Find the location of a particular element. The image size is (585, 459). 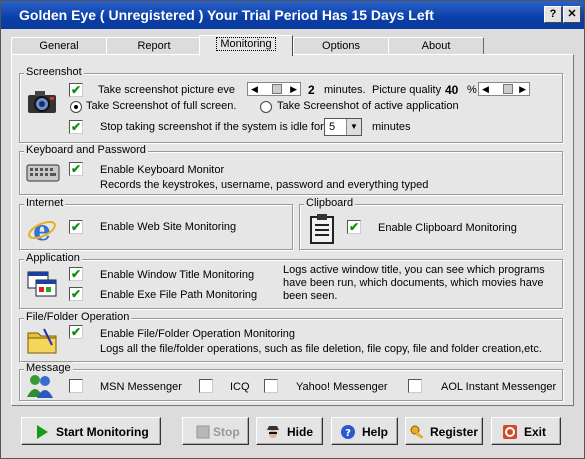

keyboard-monitor-label: Enable Keyboard Monitor is located at coordinates (162, 170).